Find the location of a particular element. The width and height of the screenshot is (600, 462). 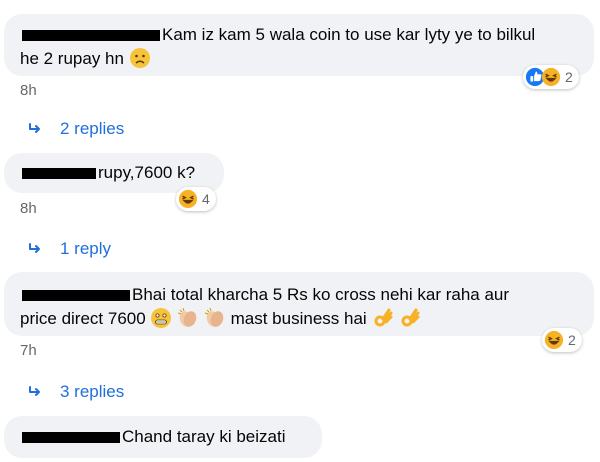

comment-bubble: Chand taray ki beizati is located at coordinates (163, 437).